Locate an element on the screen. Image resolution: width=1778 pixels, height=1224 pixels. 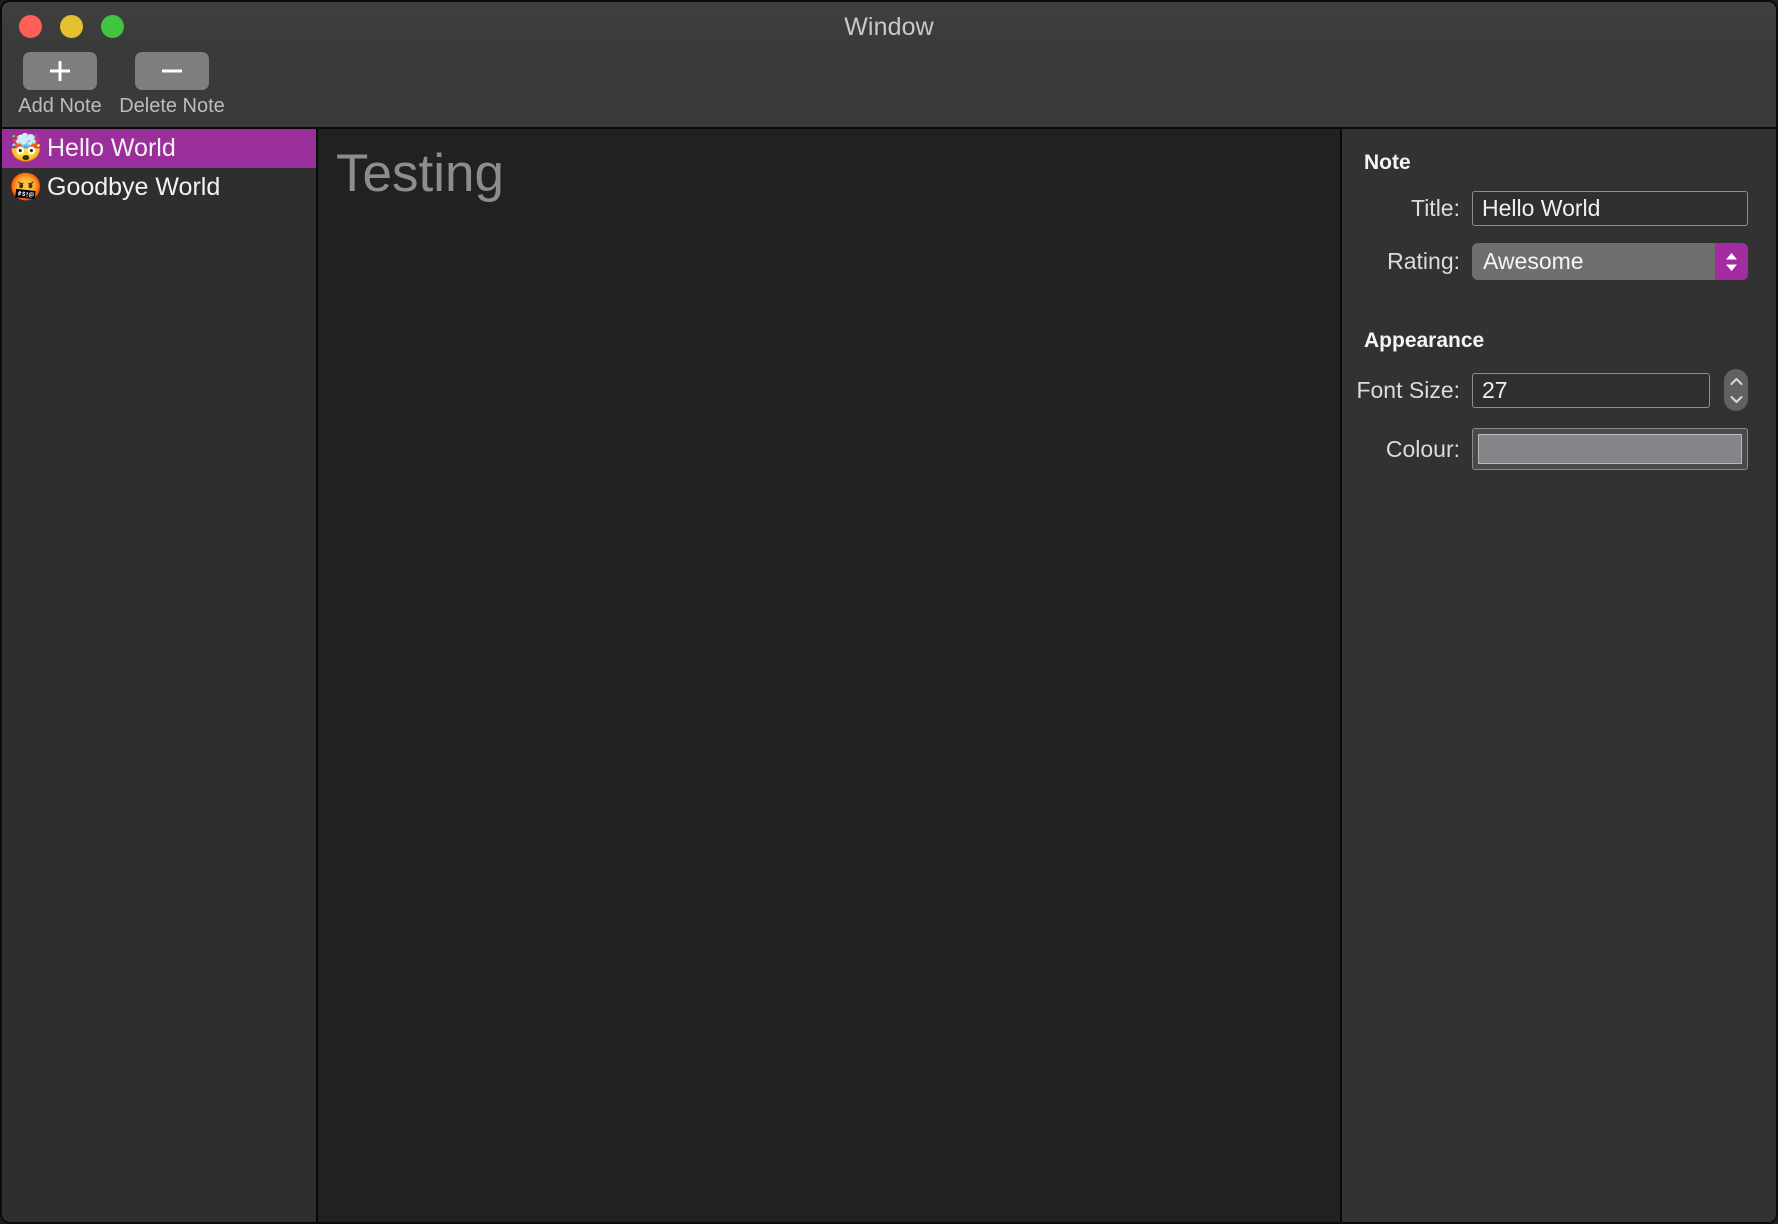
minus-icon is located at coordinates (172, 71).